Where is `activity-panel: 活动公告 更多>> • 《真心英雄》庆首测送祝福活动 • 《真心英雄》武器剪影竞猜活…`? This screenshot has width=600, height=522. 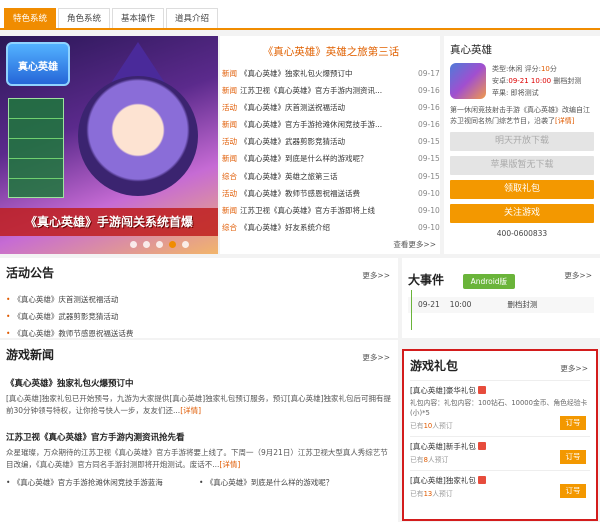 activity-panel: 活动公告 更多>> • 《真心英雄》庆首测送祝福活动 • 《真心英雄》武器剪影竞猜活… is located at coordinates (199, 298).